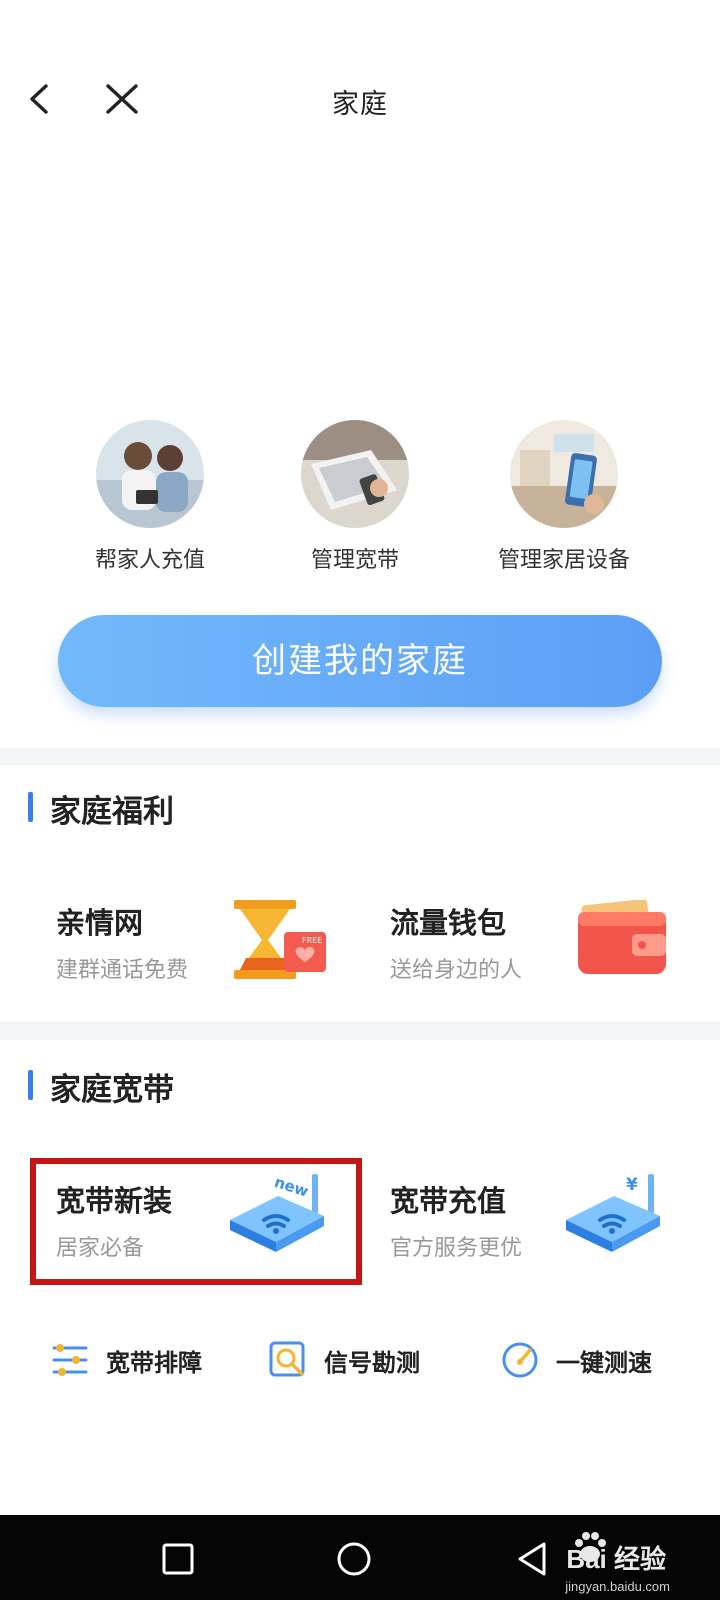 This screenshot has width=720, height=1600. What do you see at coordinates (520, 1360) in the screenshot?
I see `speed-gauge-icon` at bounding box center [520, 1360].